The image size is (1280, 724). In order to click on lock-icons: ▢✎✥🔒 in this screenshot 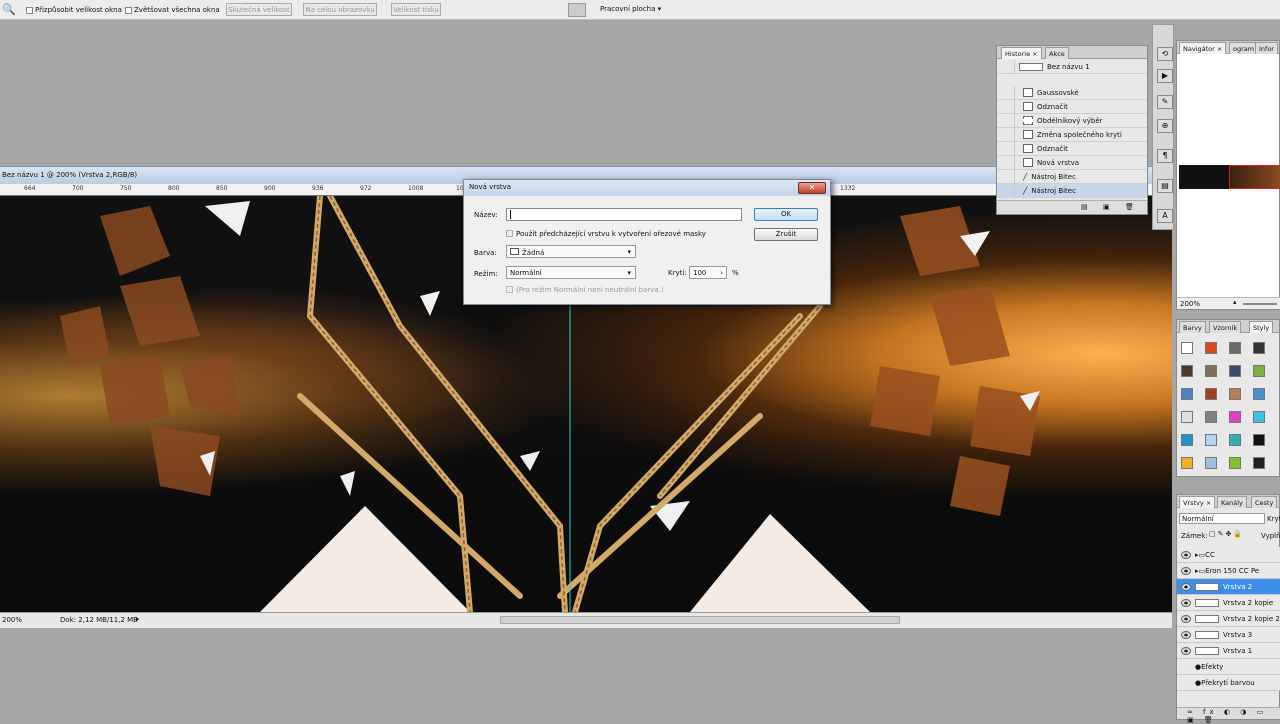, I will do `click(1226, 534)`.